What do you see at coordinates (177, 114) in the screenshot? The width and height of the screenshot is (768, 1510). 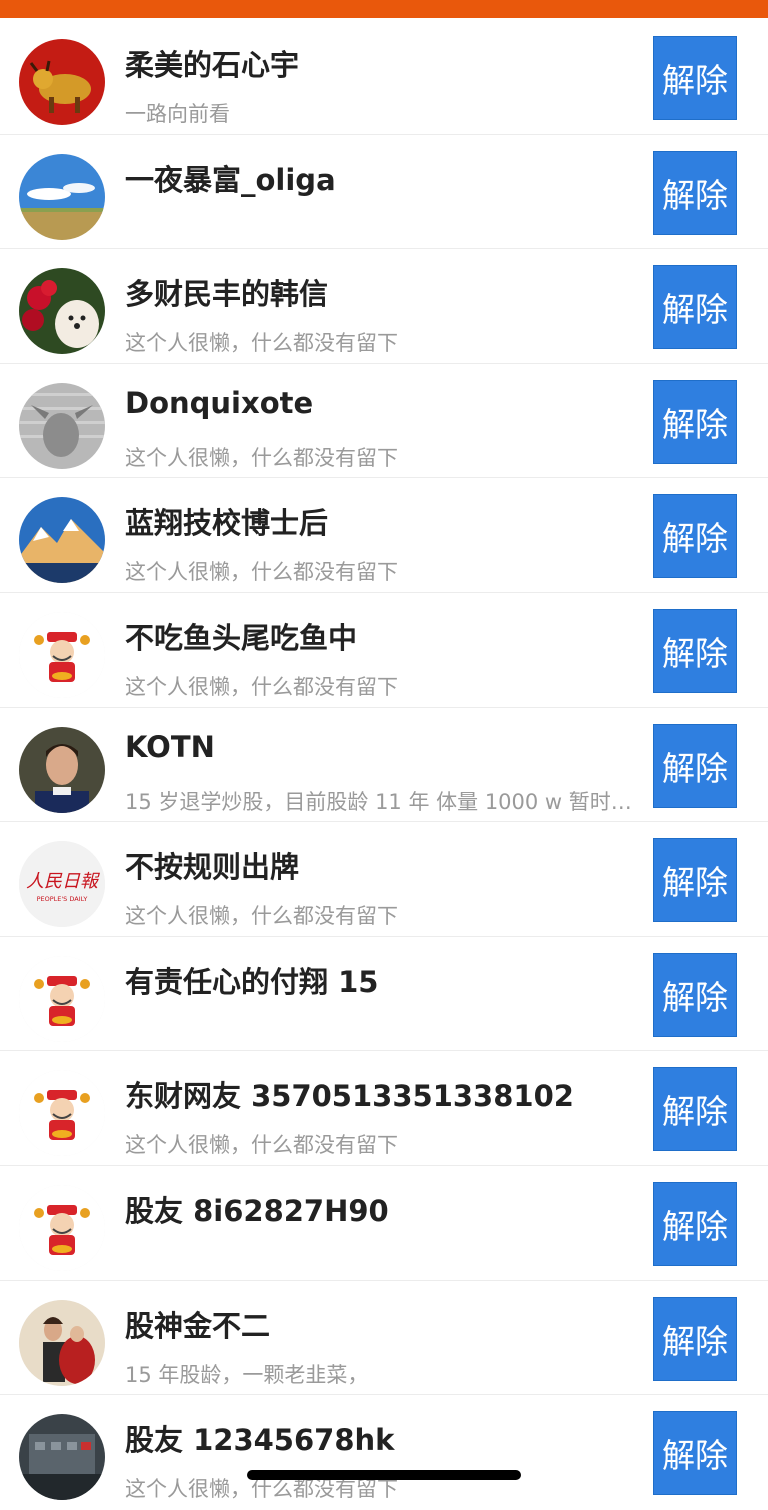 I see `user-bio: 一路向前看` at bounding box center [177, 114].